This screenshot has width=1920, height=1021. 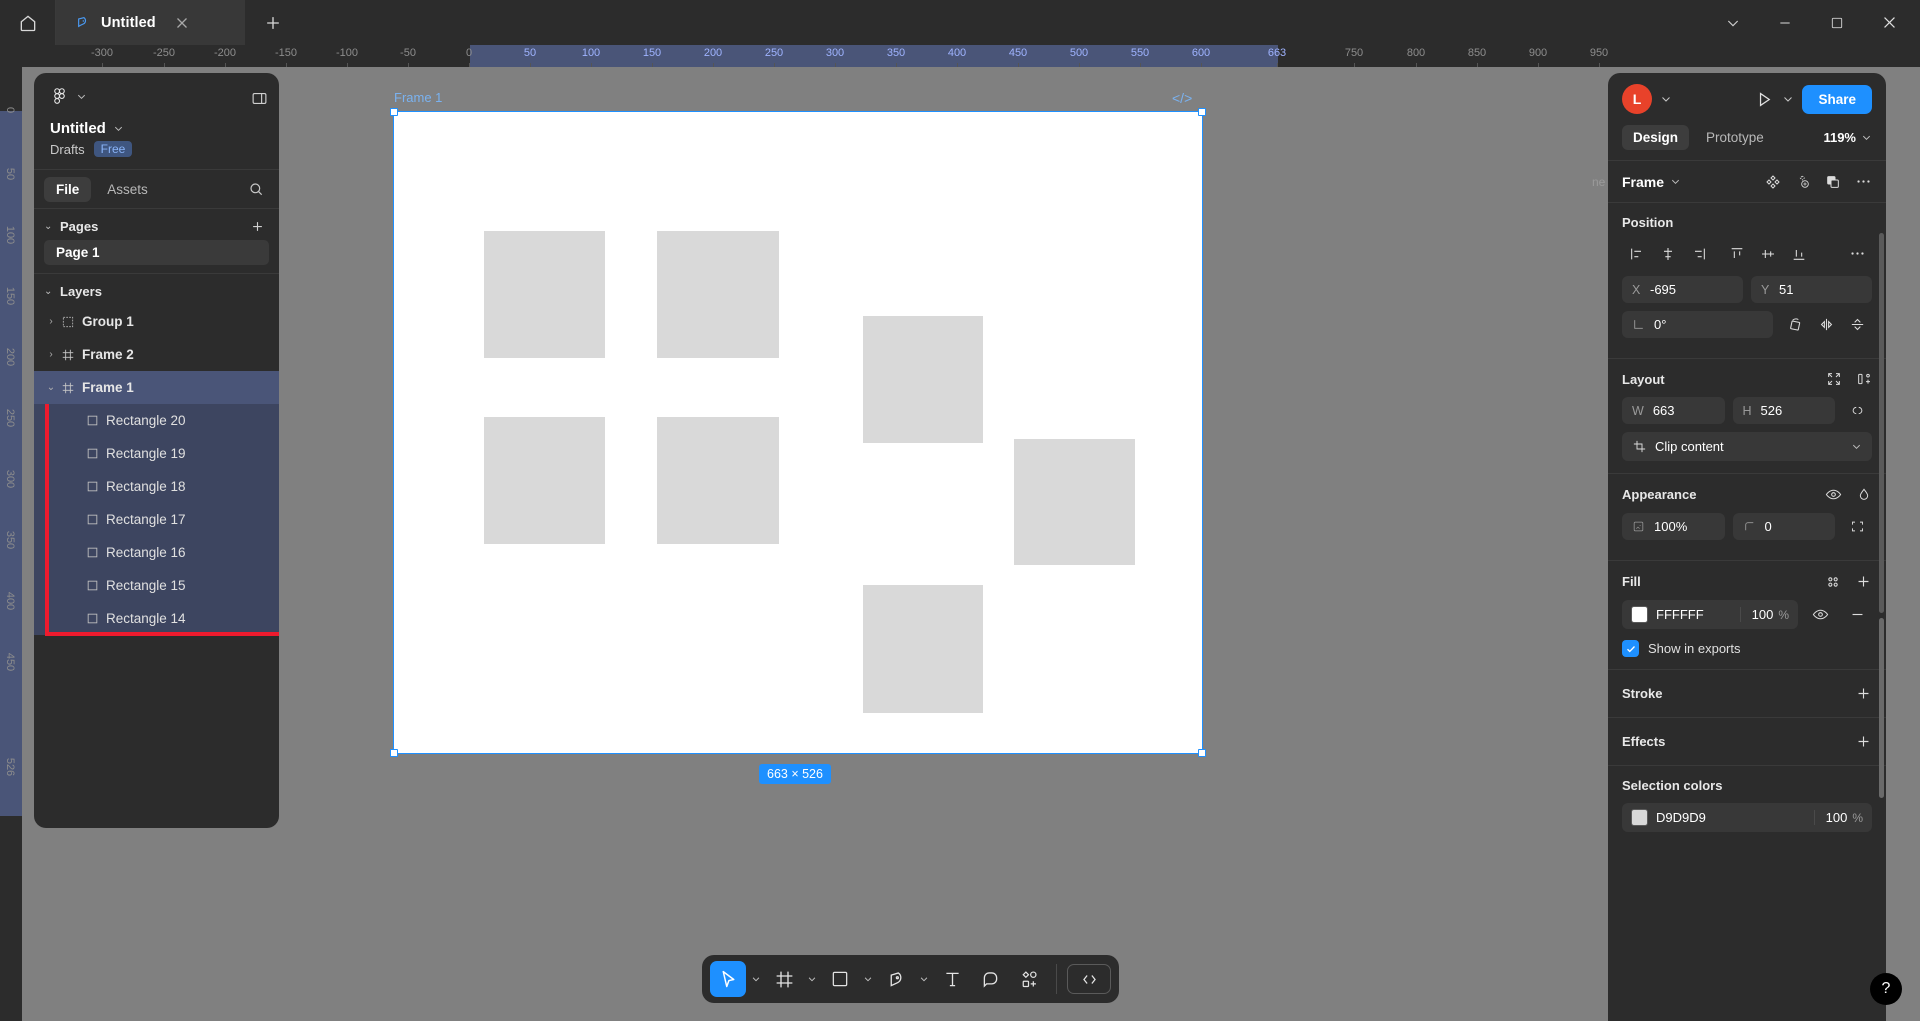 What do you see at coordinates (51, 387) in the screenshot?
I see `chevron-down-icon: ⌄` at bounding box center [51, 387].